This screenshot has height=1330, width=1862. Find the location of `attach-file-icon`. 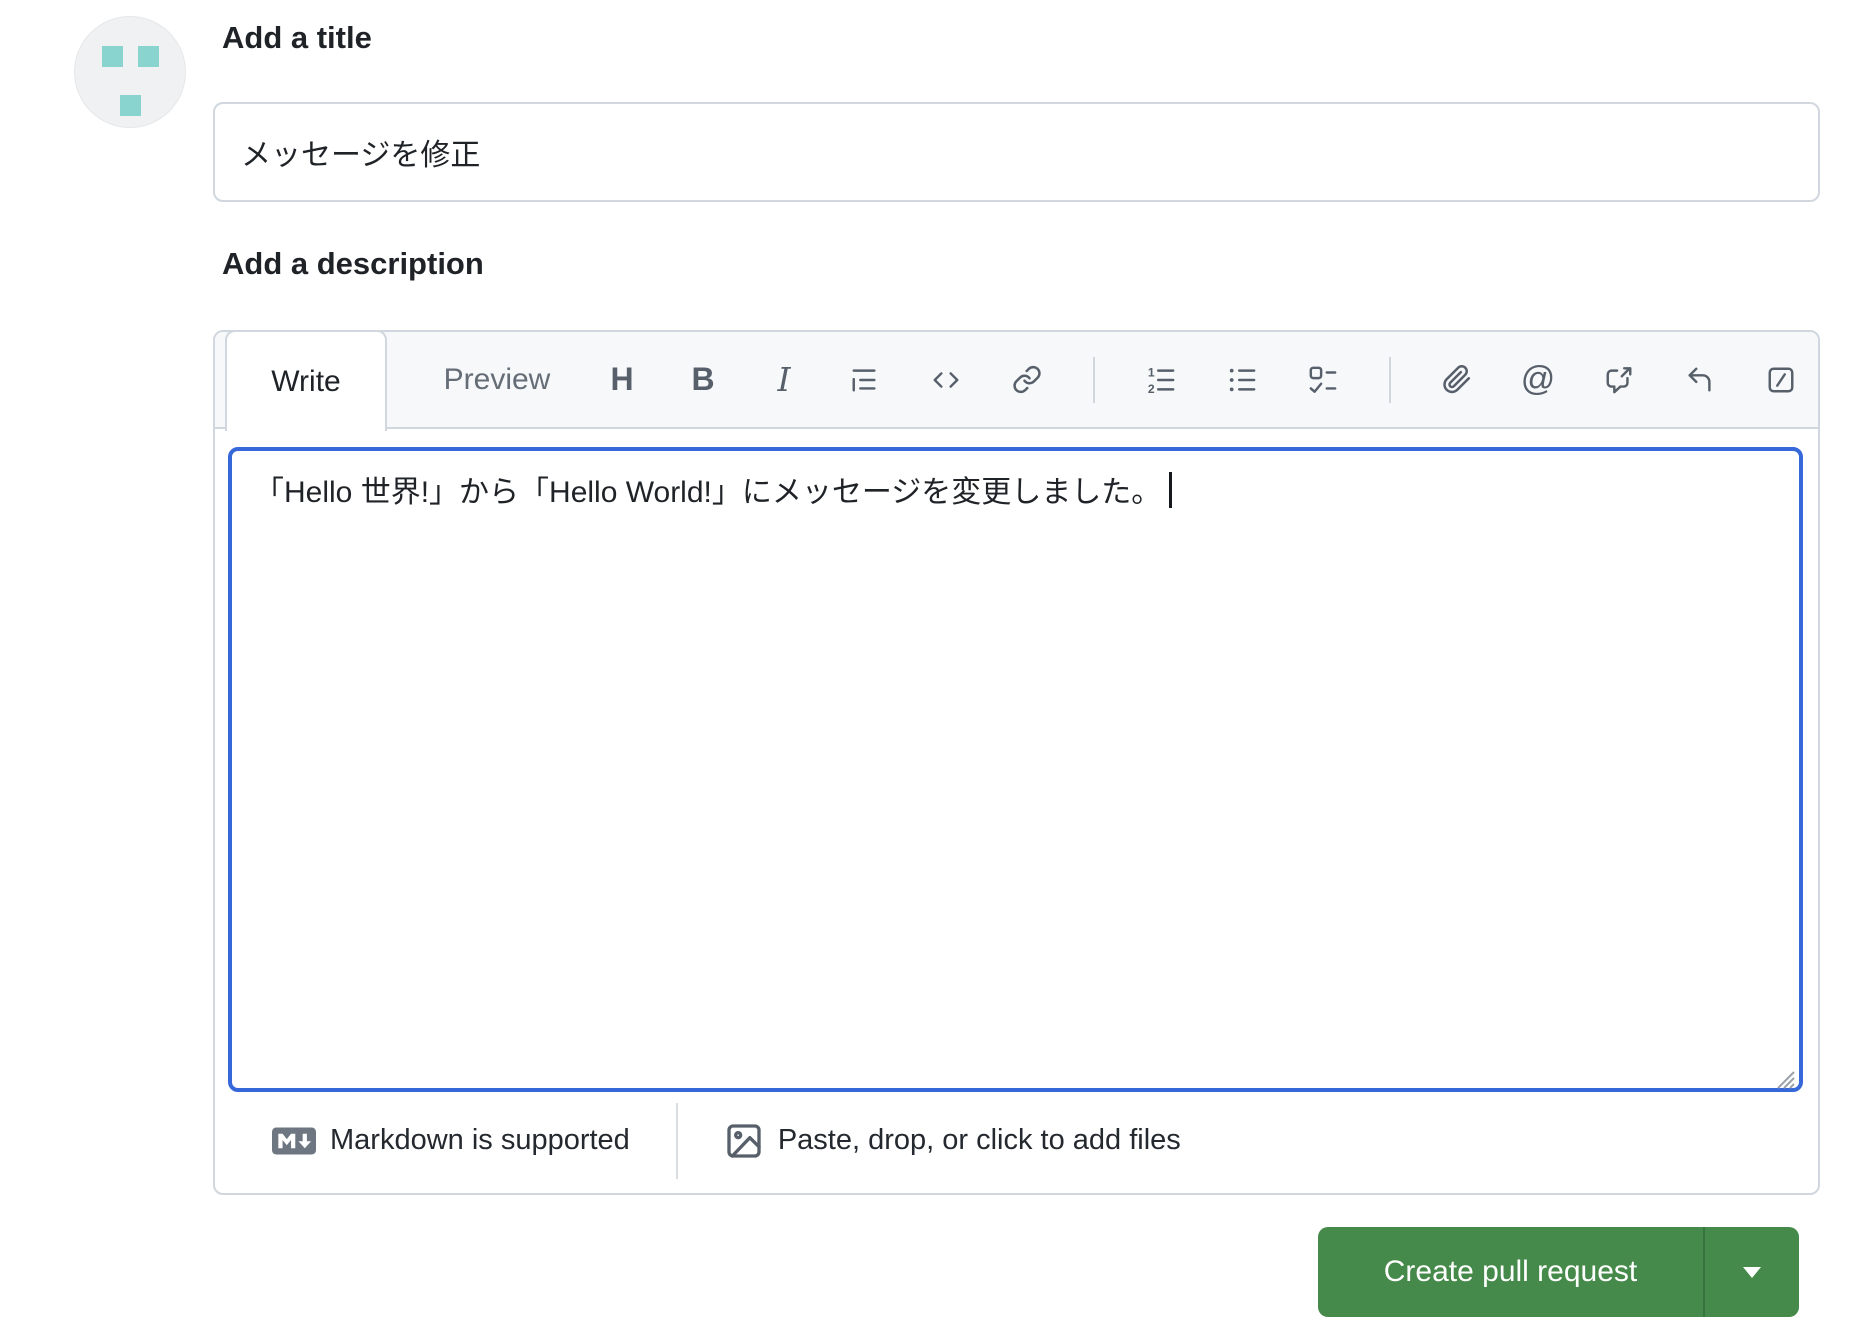

attach-file-icon is located at coordinates (1457, 380).